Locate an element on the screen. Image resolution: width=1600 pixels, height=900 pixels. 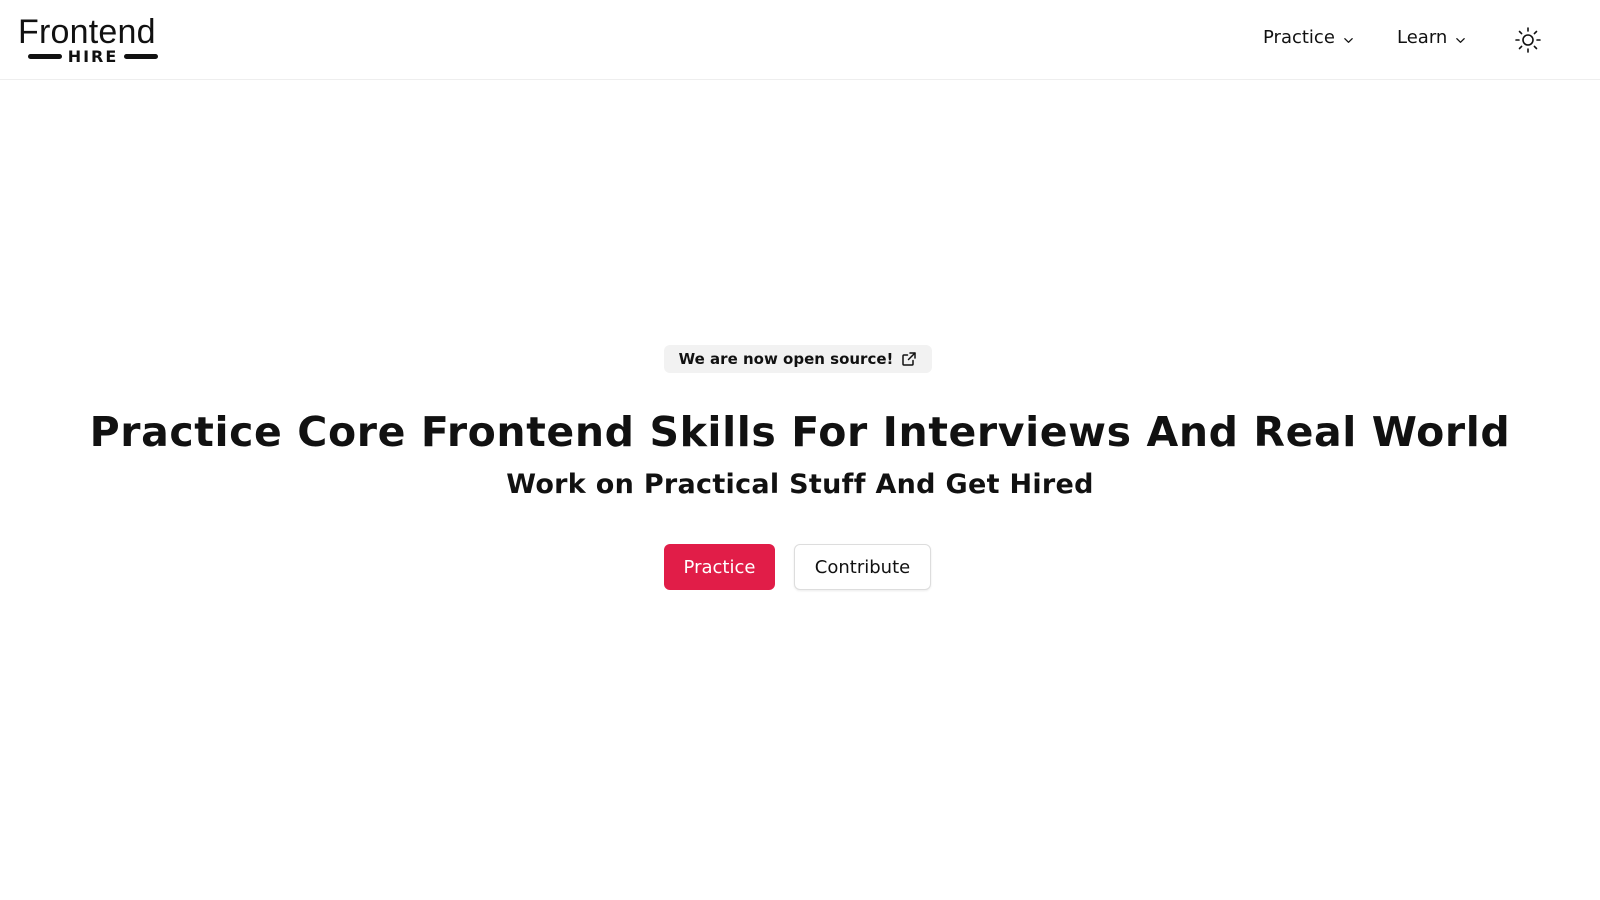
open-source-badge: We are now open source! is located at coordinates (798, 359).